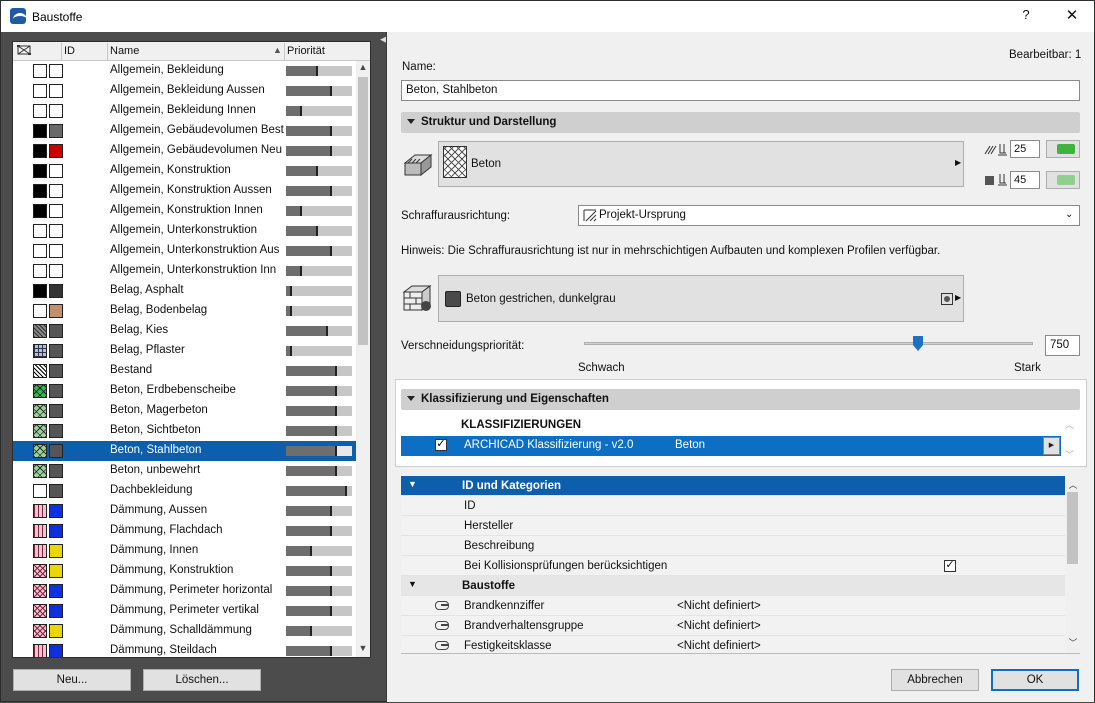 This screenshot has width=1095, height=703. What do you see at coordinates (184, 471) in the screenshot?
I see `list-item: Beton, unbewehrt` at bounding box center [184, 471].